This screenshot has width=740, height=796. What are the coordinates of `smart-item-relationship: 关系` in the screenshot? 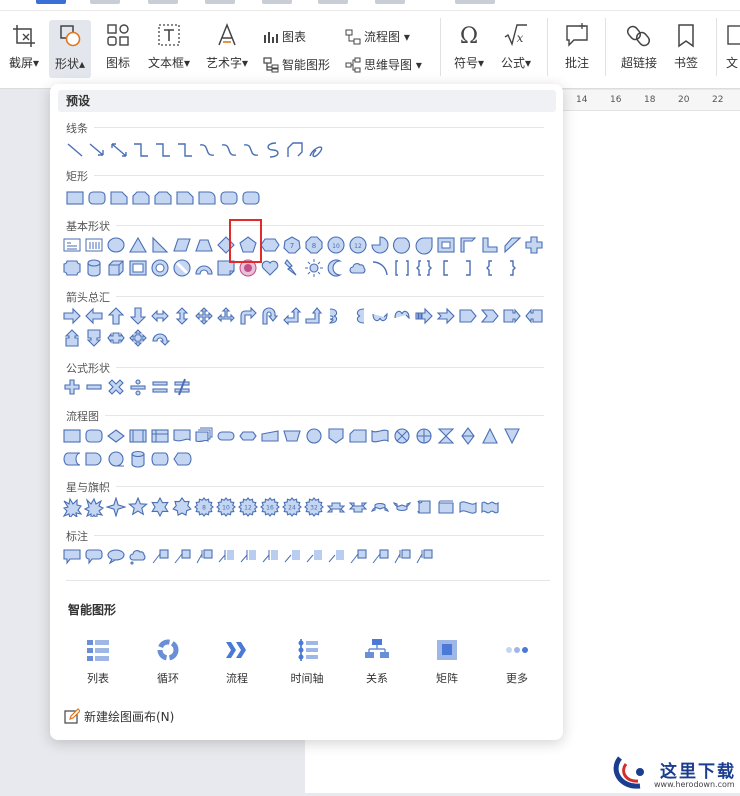 It's located at (377, 662).